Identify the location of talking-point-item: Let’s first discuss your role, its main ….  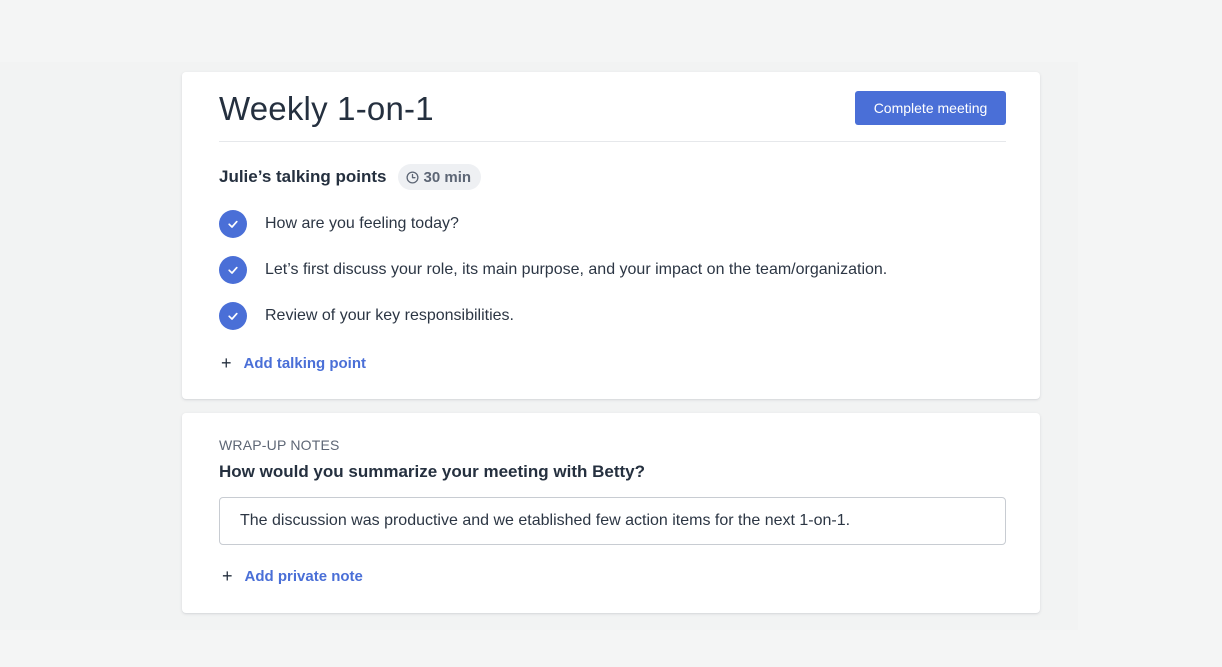
(614, 270).